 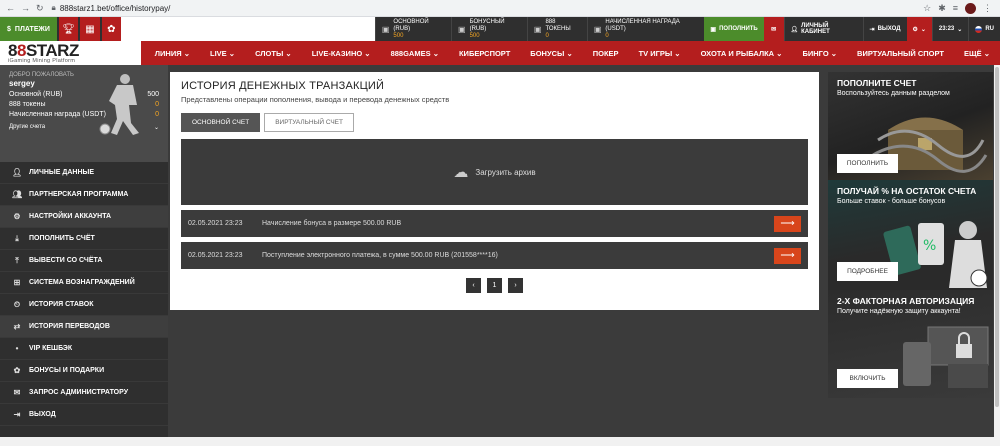 I want to click on logout-icon: ⇥, so click(x=17, y=414).